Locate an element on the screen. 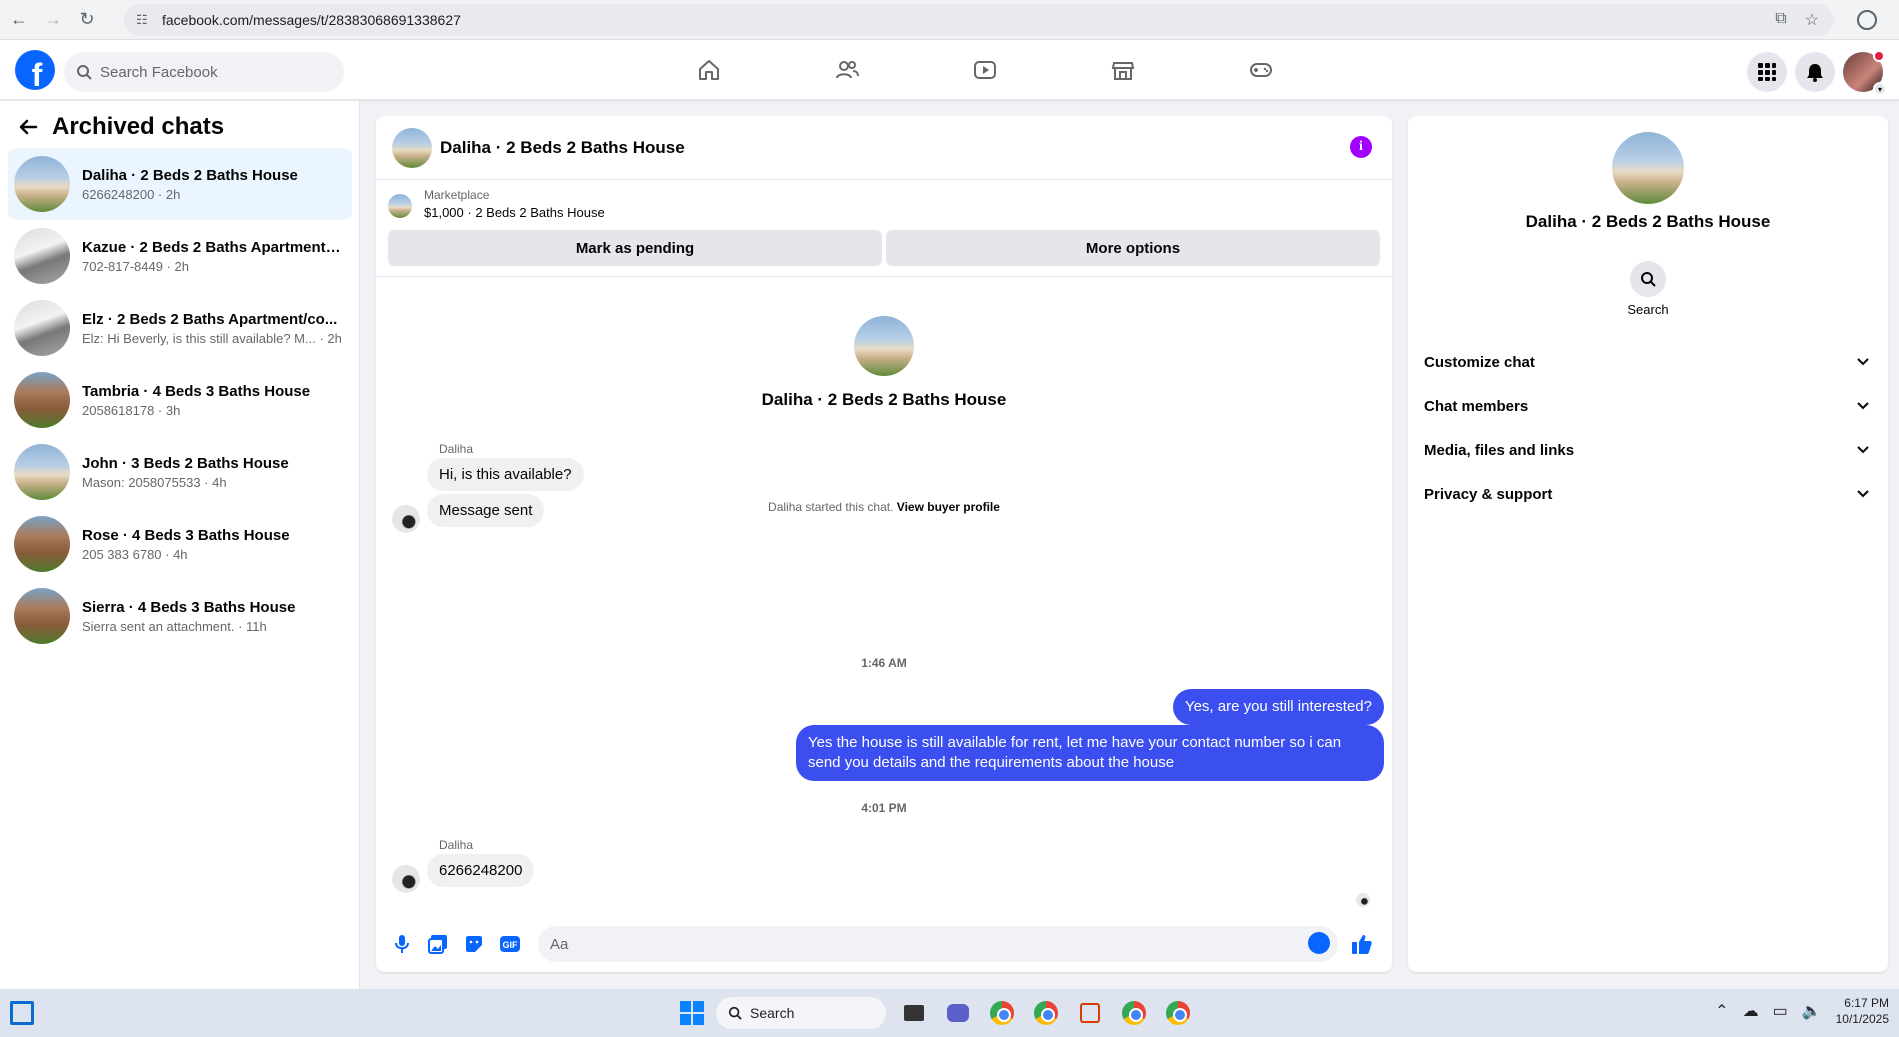 This screenshot has height=1037, width=1899. incoming-message: 6266248200 is located at coordinates (481, 870).